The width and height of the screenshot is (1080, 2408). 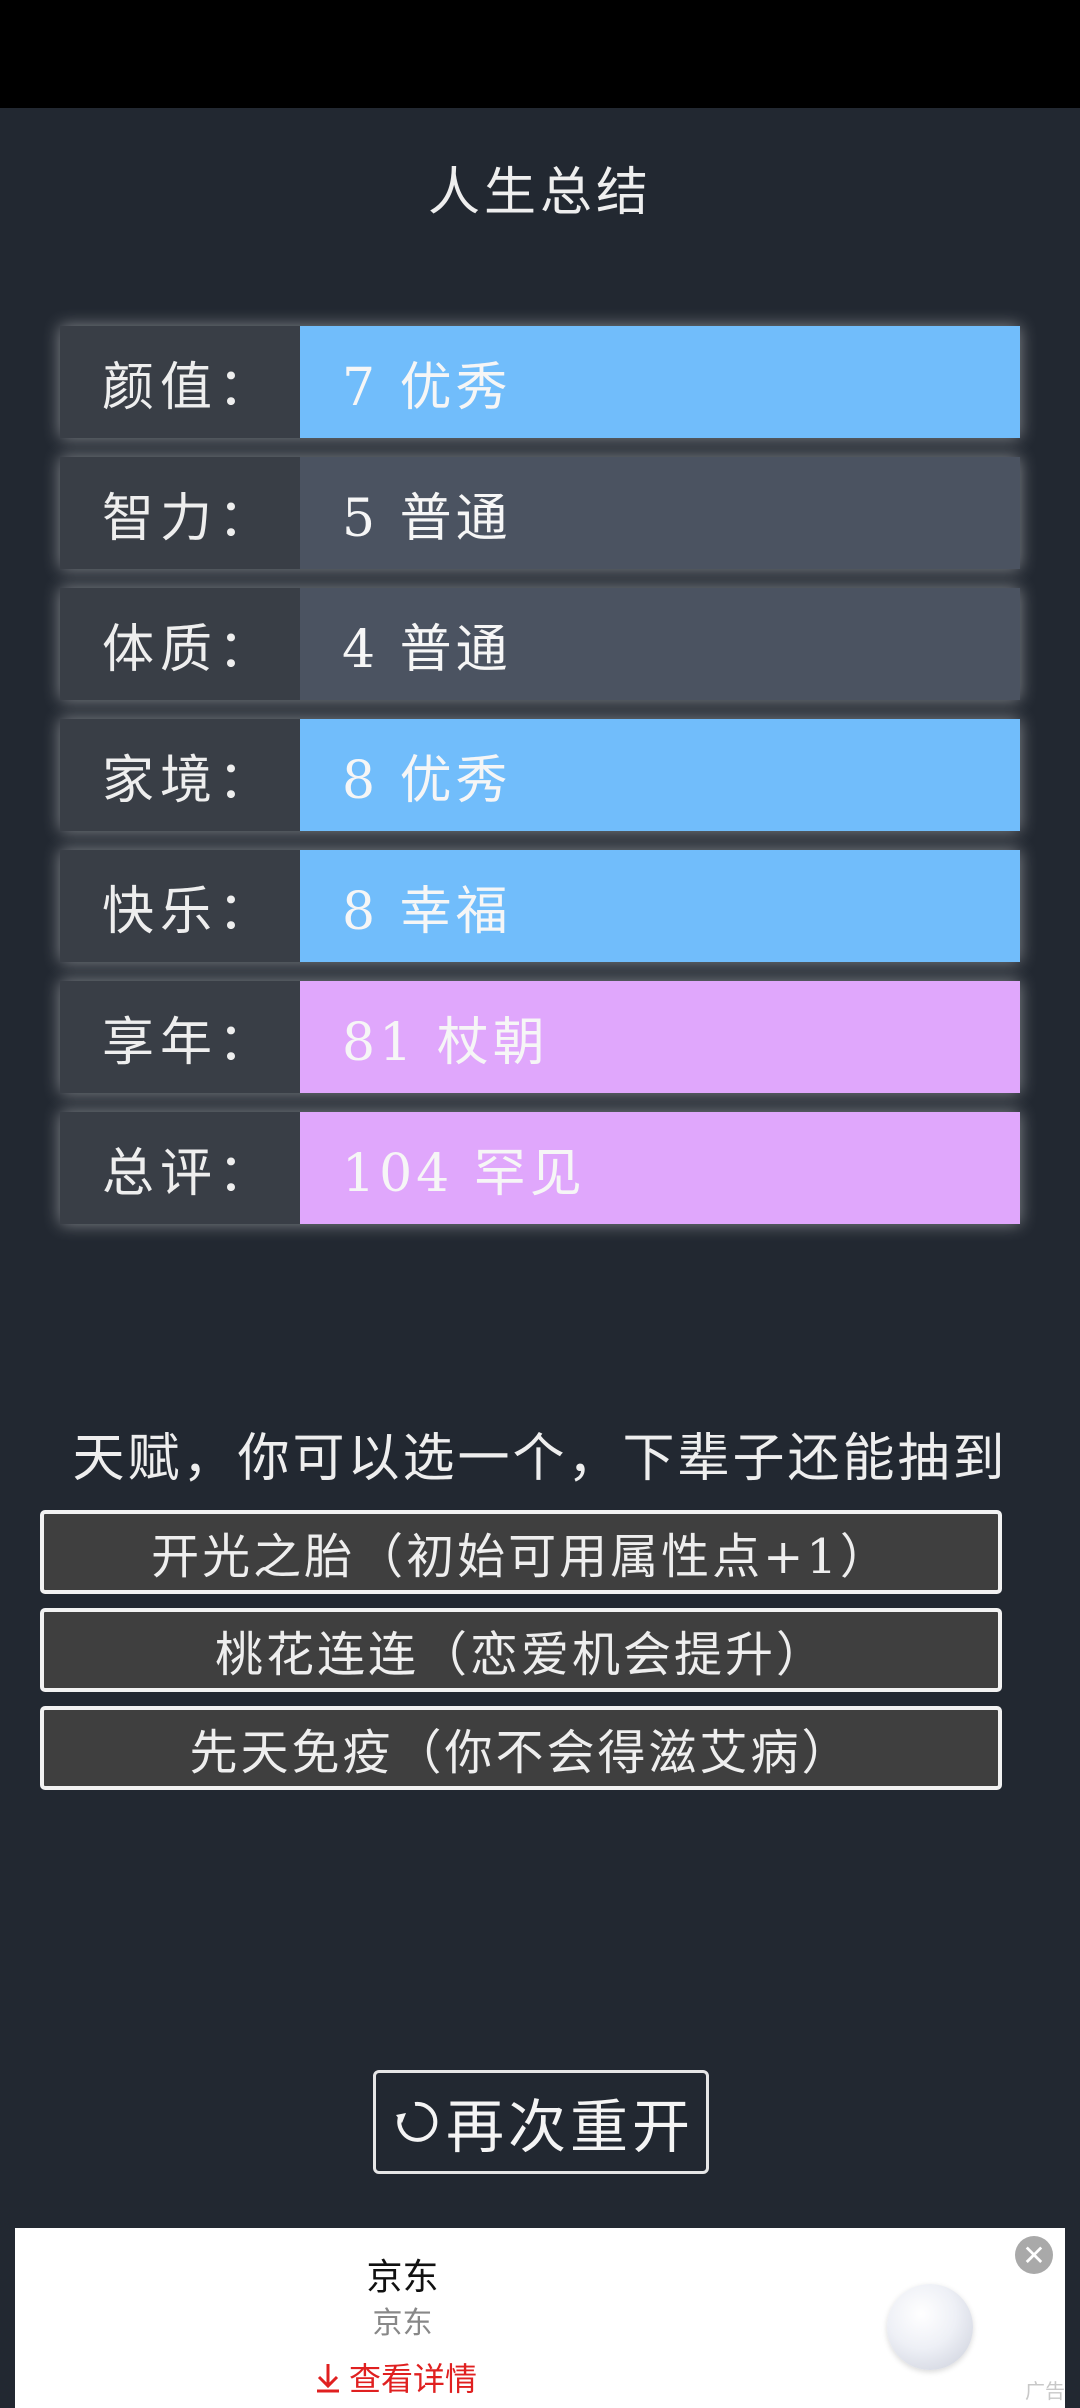 I want to click on talent-option: 开光之胎（初始可用属性点+1）, so click(x=521, y=1552).